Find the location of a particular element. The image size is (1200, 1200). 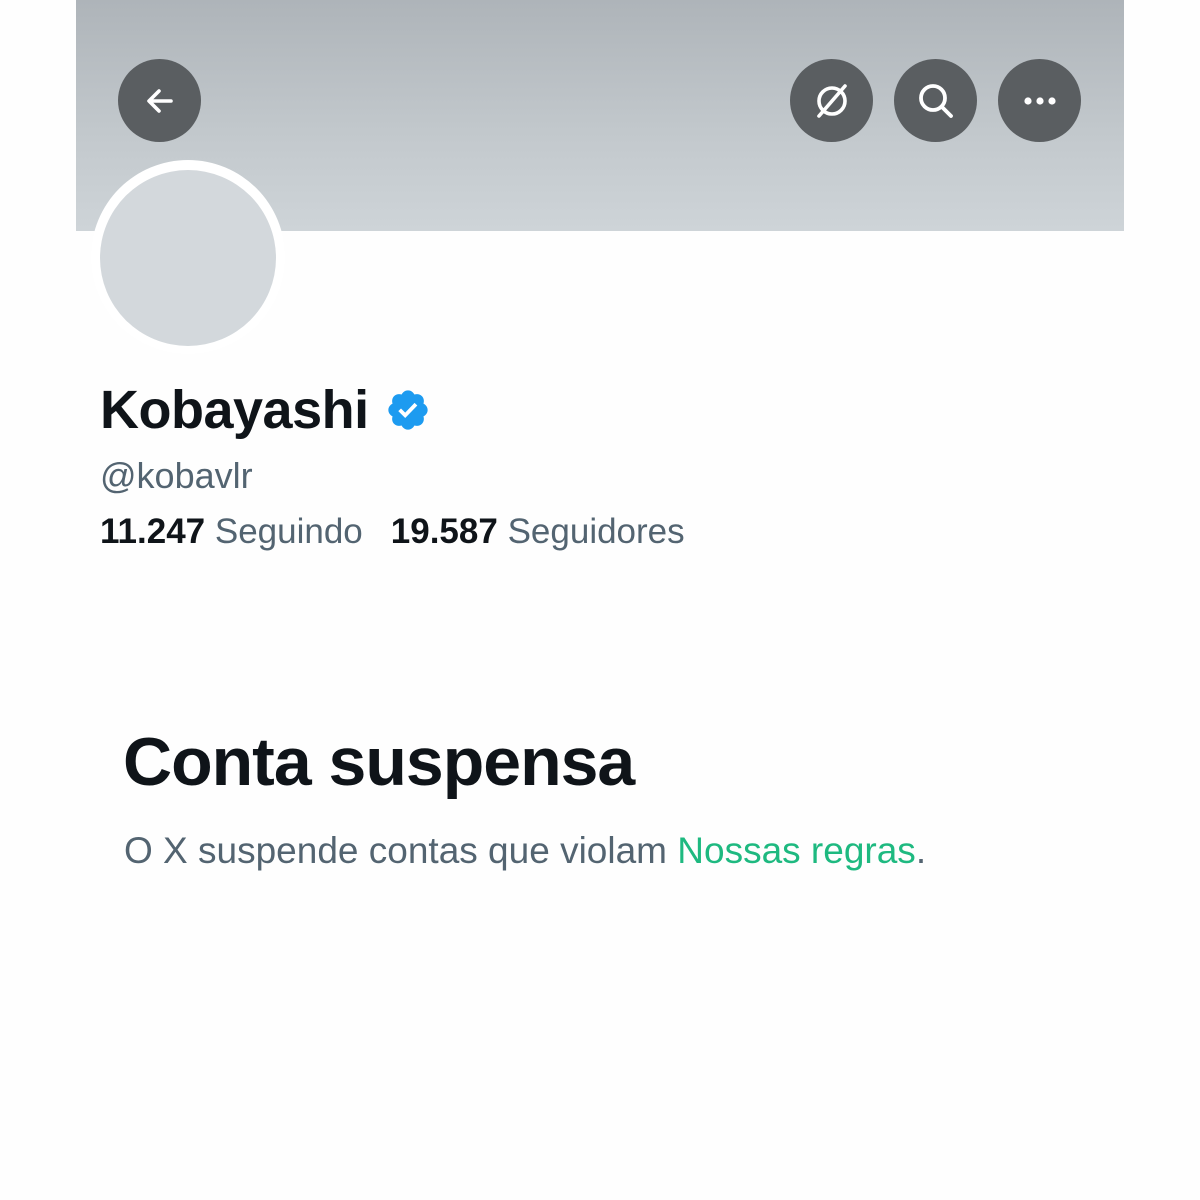

grok-slash-circle-icon is located at coordinates (831, 100).